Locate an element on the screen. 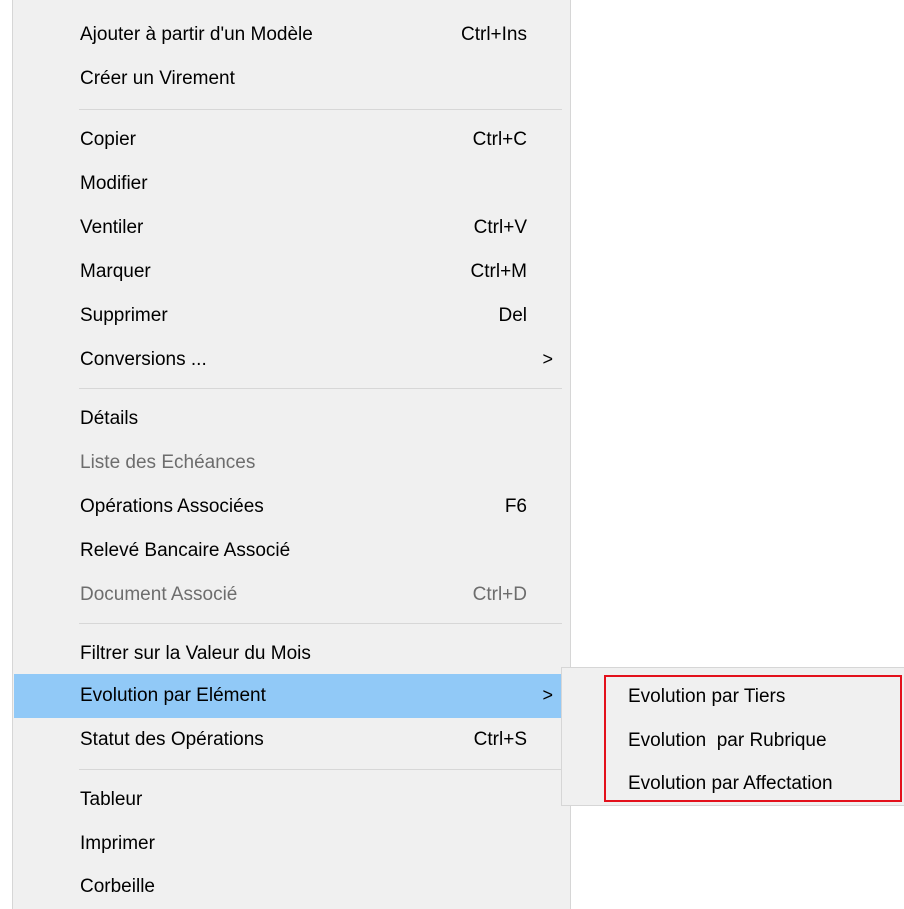 The width and height of the screenshot is (904, 909). menu-item-statut-operations: Statut des Opérations Ctrl+S is located at coordinates (291, 740).